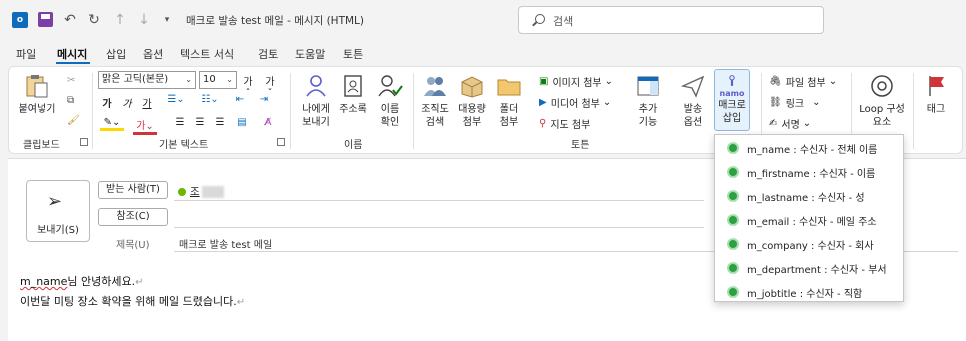  Describe the element at coordinates (127, 102) in the screenshot. I see `italic-button: 가` at that location.